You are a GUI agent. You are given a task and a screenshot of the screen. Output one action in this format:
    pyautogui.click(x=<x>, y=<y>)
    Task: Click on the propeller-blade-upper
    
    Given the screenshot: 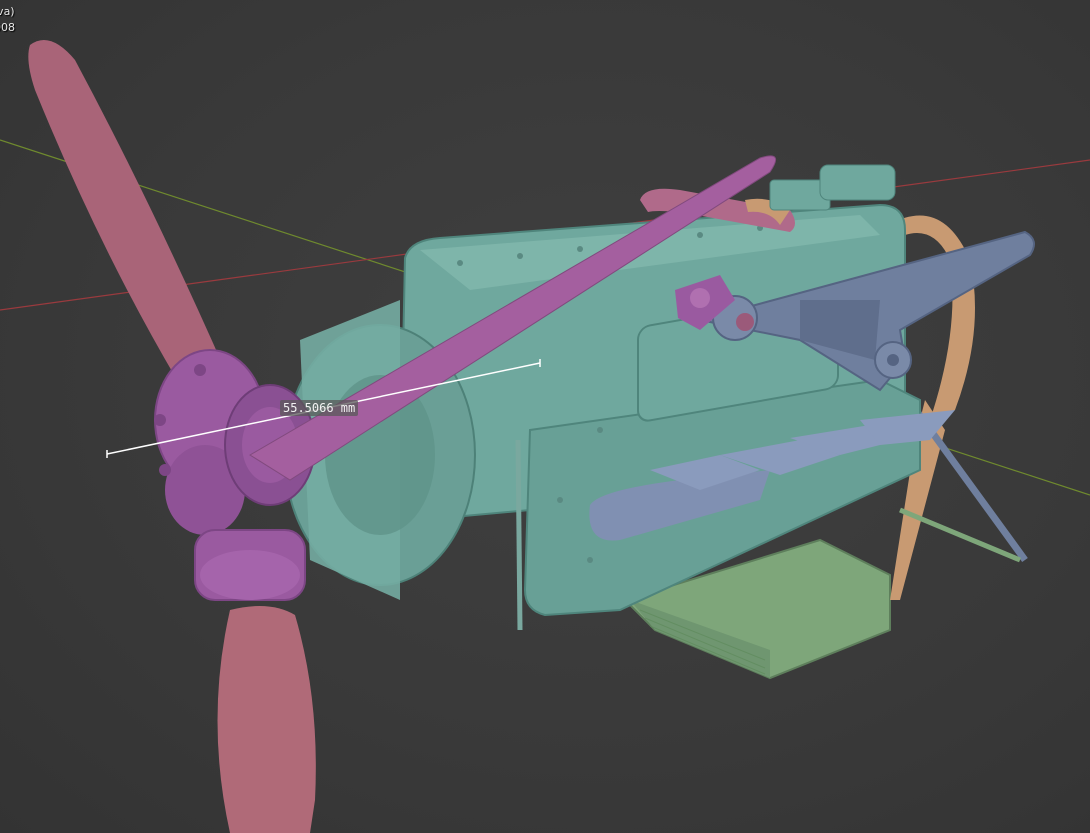 What is the action you would take?
    pyautogui.click(x=127, y=212)
    